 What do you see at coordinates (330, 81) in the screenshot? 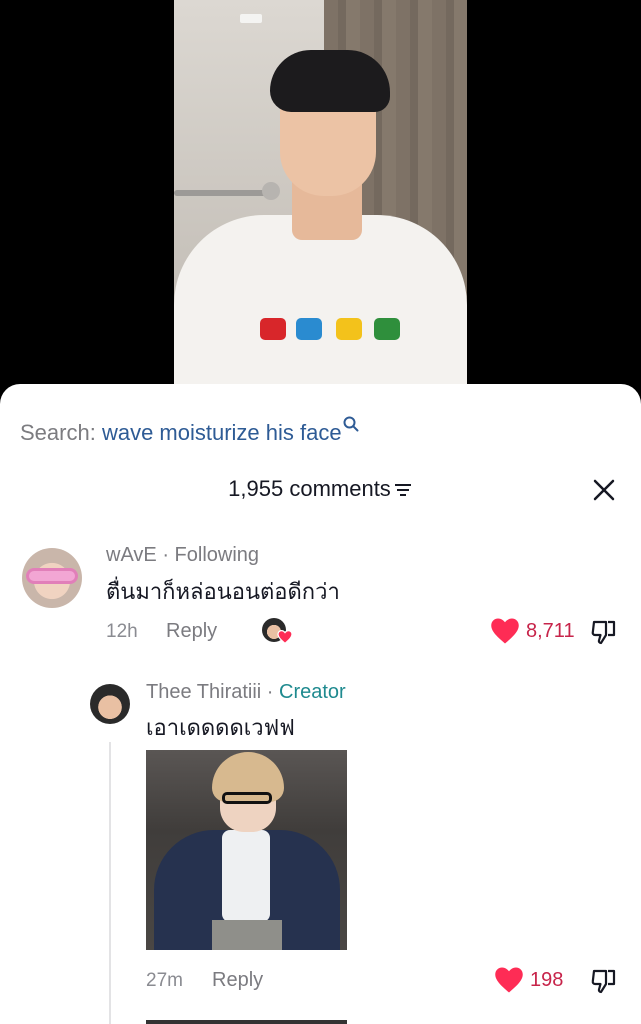
I see `video-person-hair` at bounding box center [330, 81].